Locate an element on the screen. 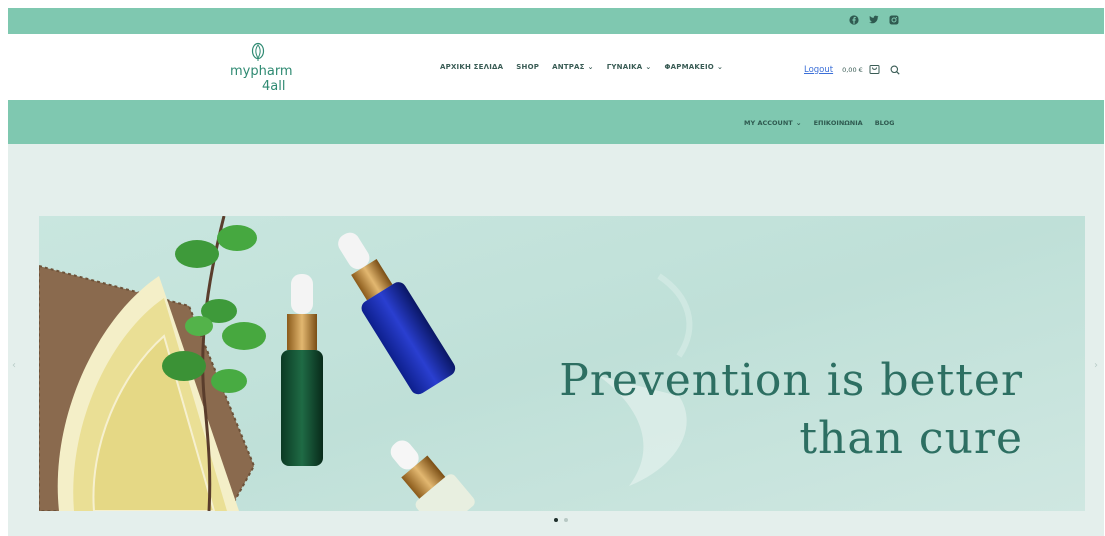 The image size is (1105, 536). nav-item-pharmacy-label: ΦΑΡΜΑΚΕΙΟ is located at coordinates (689, 67).